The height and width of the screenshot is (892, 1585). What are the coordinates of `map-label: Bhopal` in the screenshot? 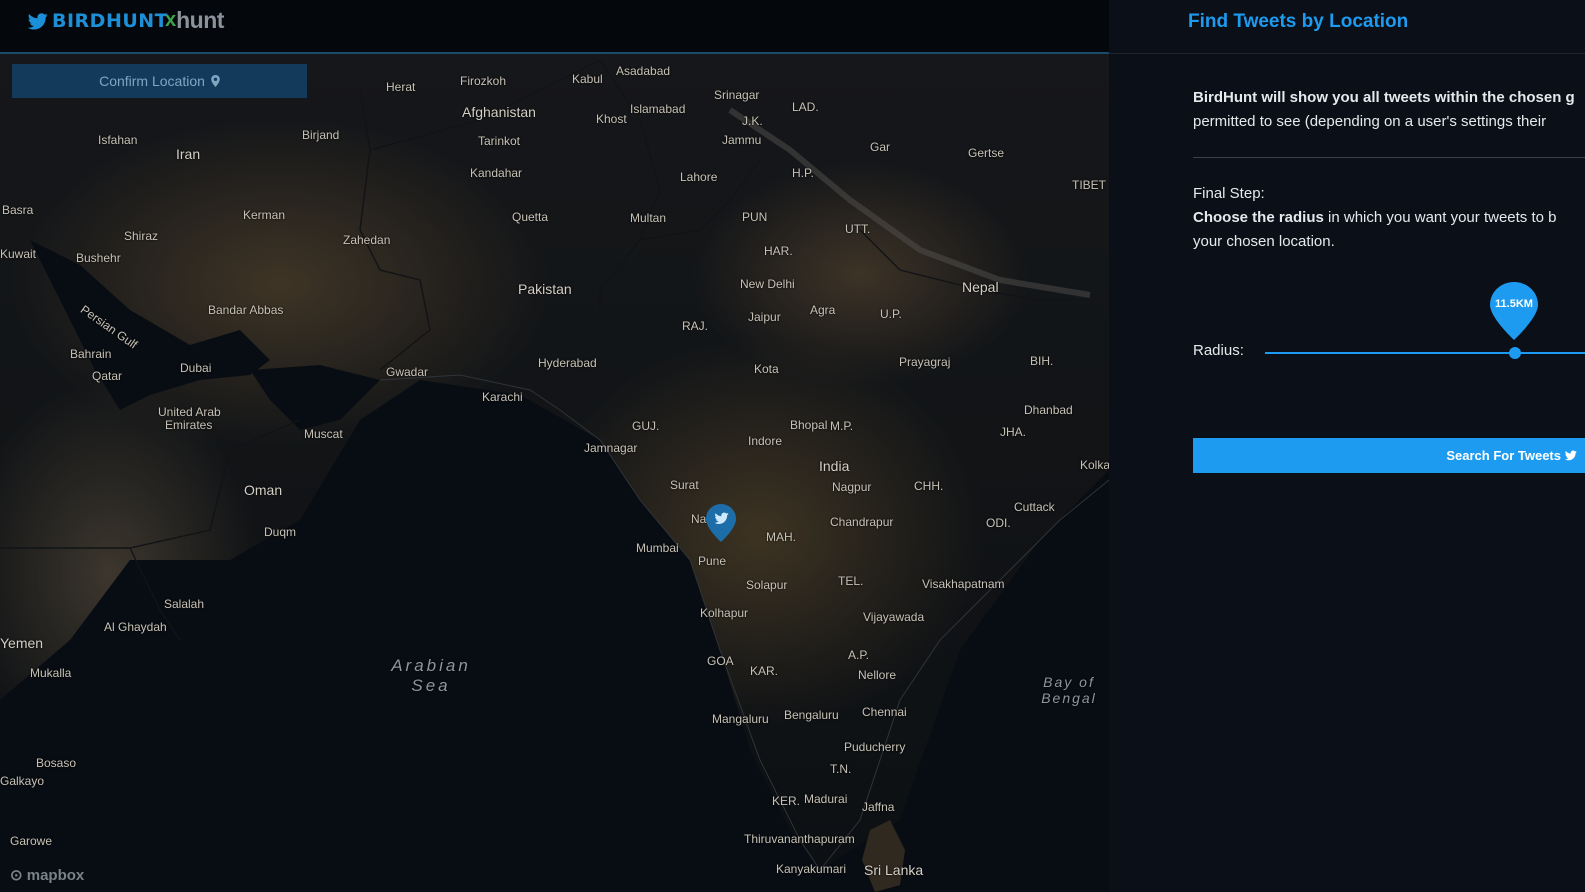 It's located at (809, 425).